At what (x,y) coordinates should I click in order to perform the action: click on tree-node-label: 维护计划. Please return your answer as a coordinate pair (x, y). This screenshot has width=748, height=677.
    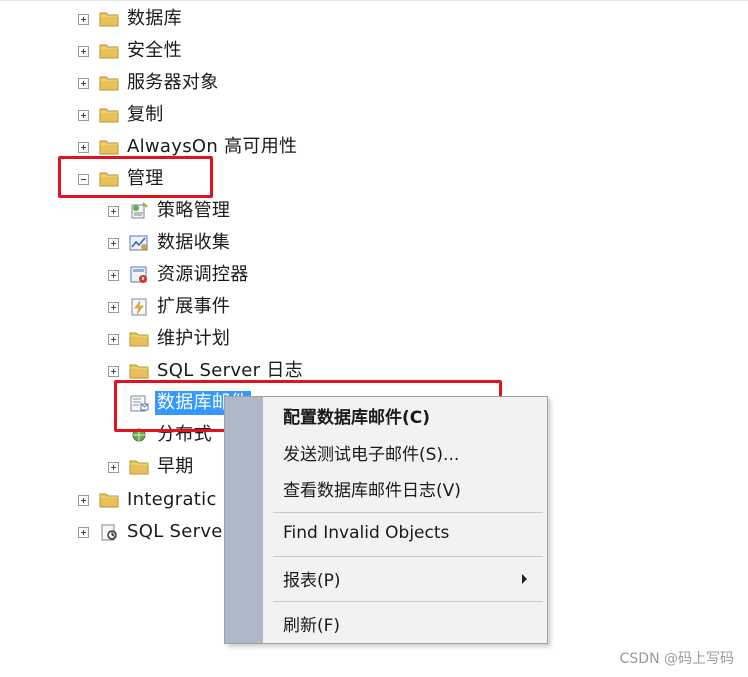
    Looking at the image, I should click on (194, 338).